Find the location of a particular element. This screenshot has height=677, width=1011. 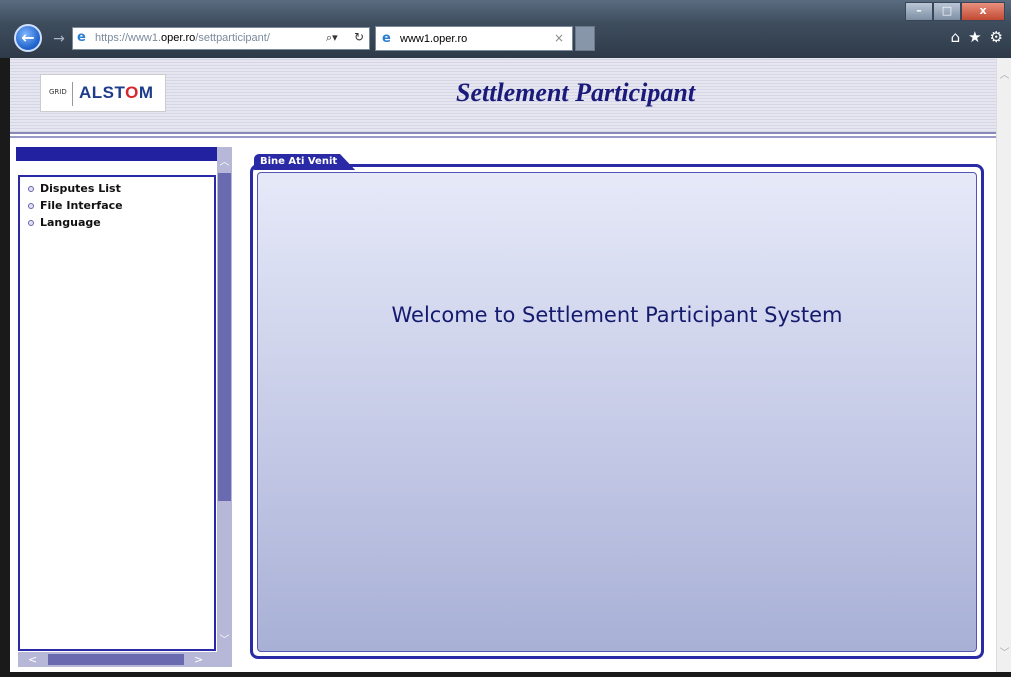

chevron-right-icon: > is located at coordinates (198, 659).